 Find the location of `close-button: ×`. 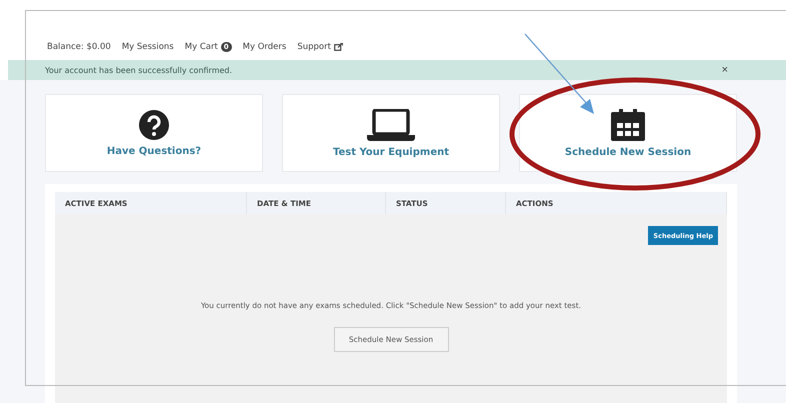

close-button: × is located at coordinates (725, 70).